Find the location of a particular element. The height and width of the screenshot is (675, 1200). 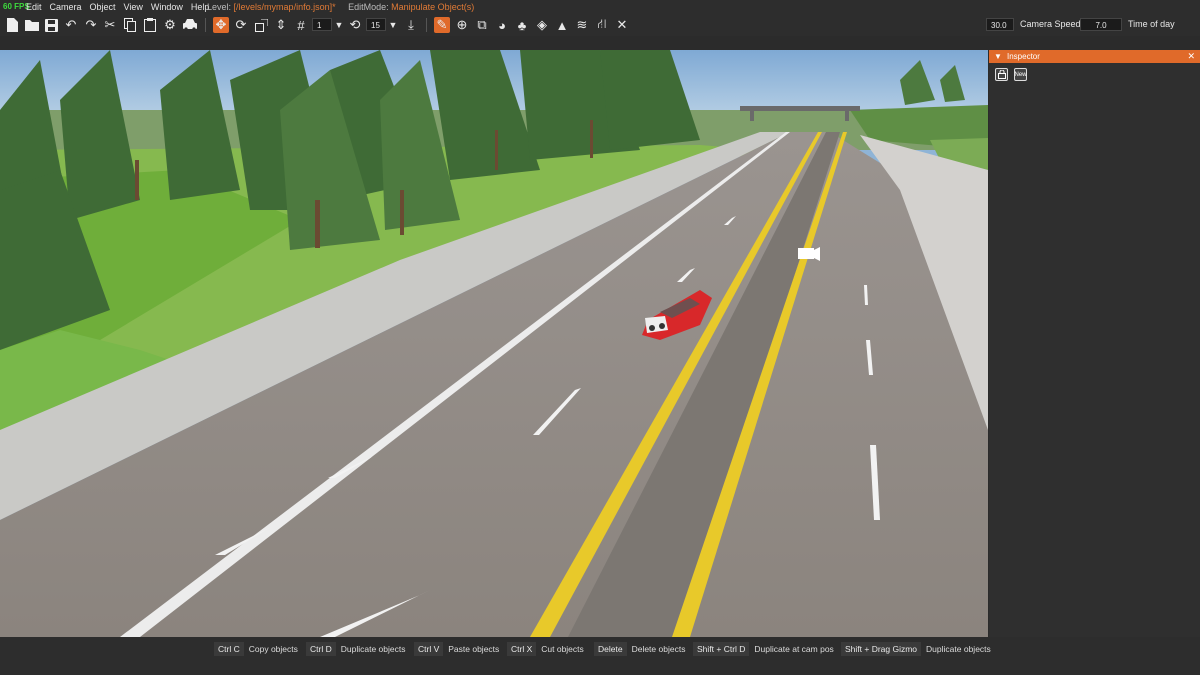

copy-icon is located at coordinates (130, 25).